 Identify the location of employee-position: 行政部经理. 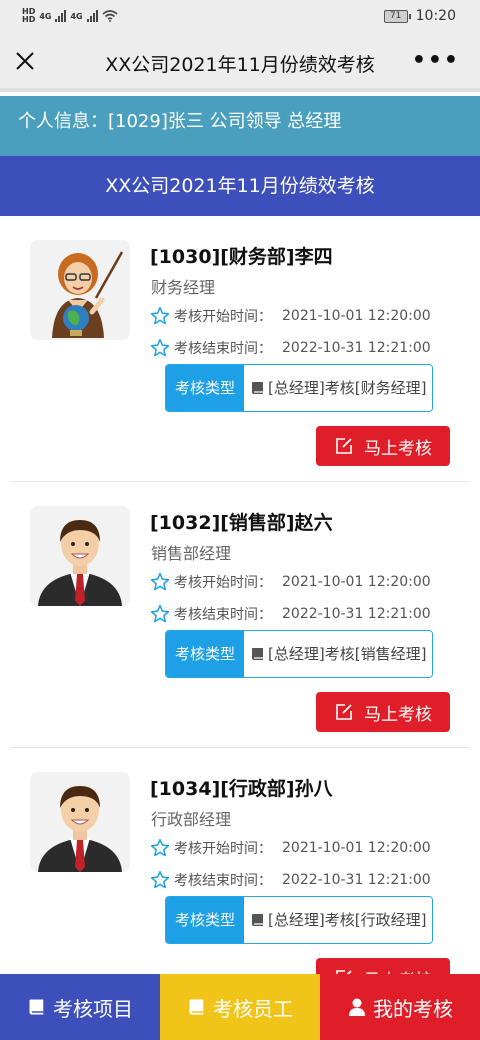
(191, 819).